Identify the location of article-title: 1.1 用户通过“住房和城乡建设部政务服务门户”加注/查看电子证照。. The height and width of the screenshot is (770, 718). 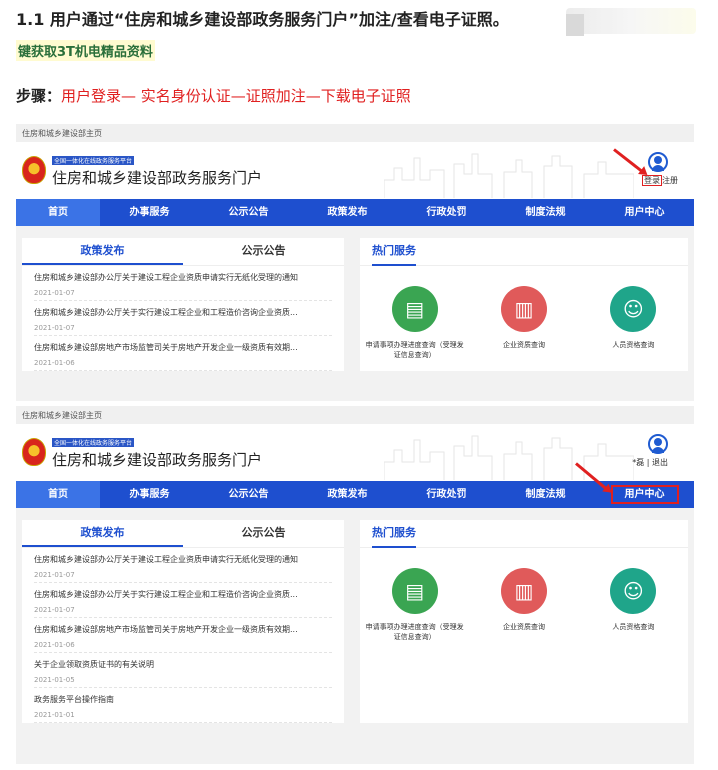
(262, 19).